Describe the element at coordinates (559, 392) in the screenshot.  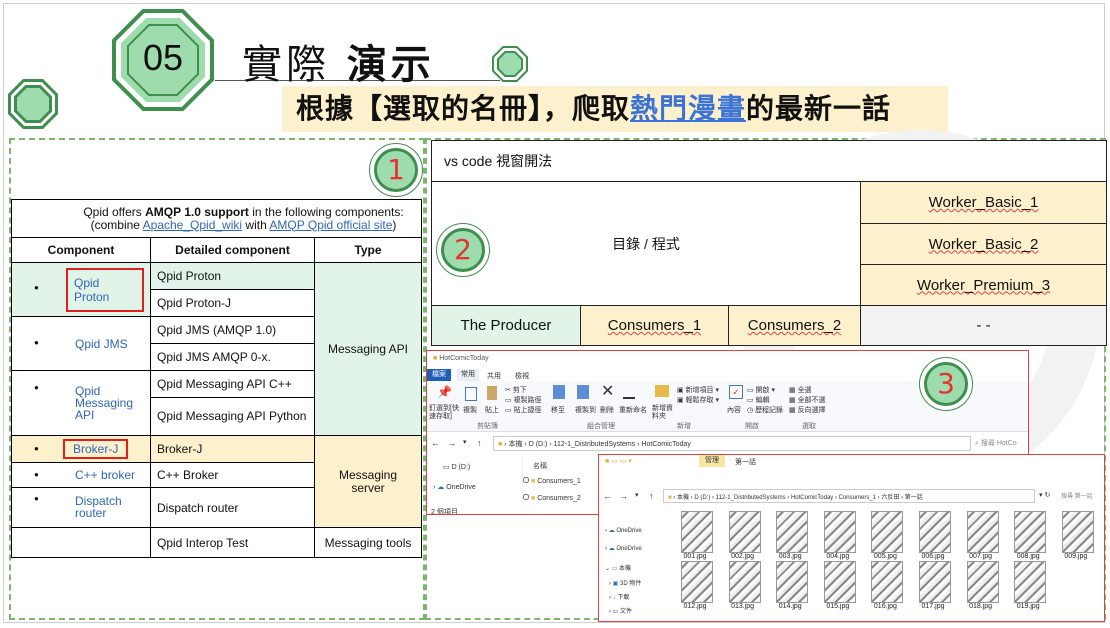
I see `move-to-icon` at that location.